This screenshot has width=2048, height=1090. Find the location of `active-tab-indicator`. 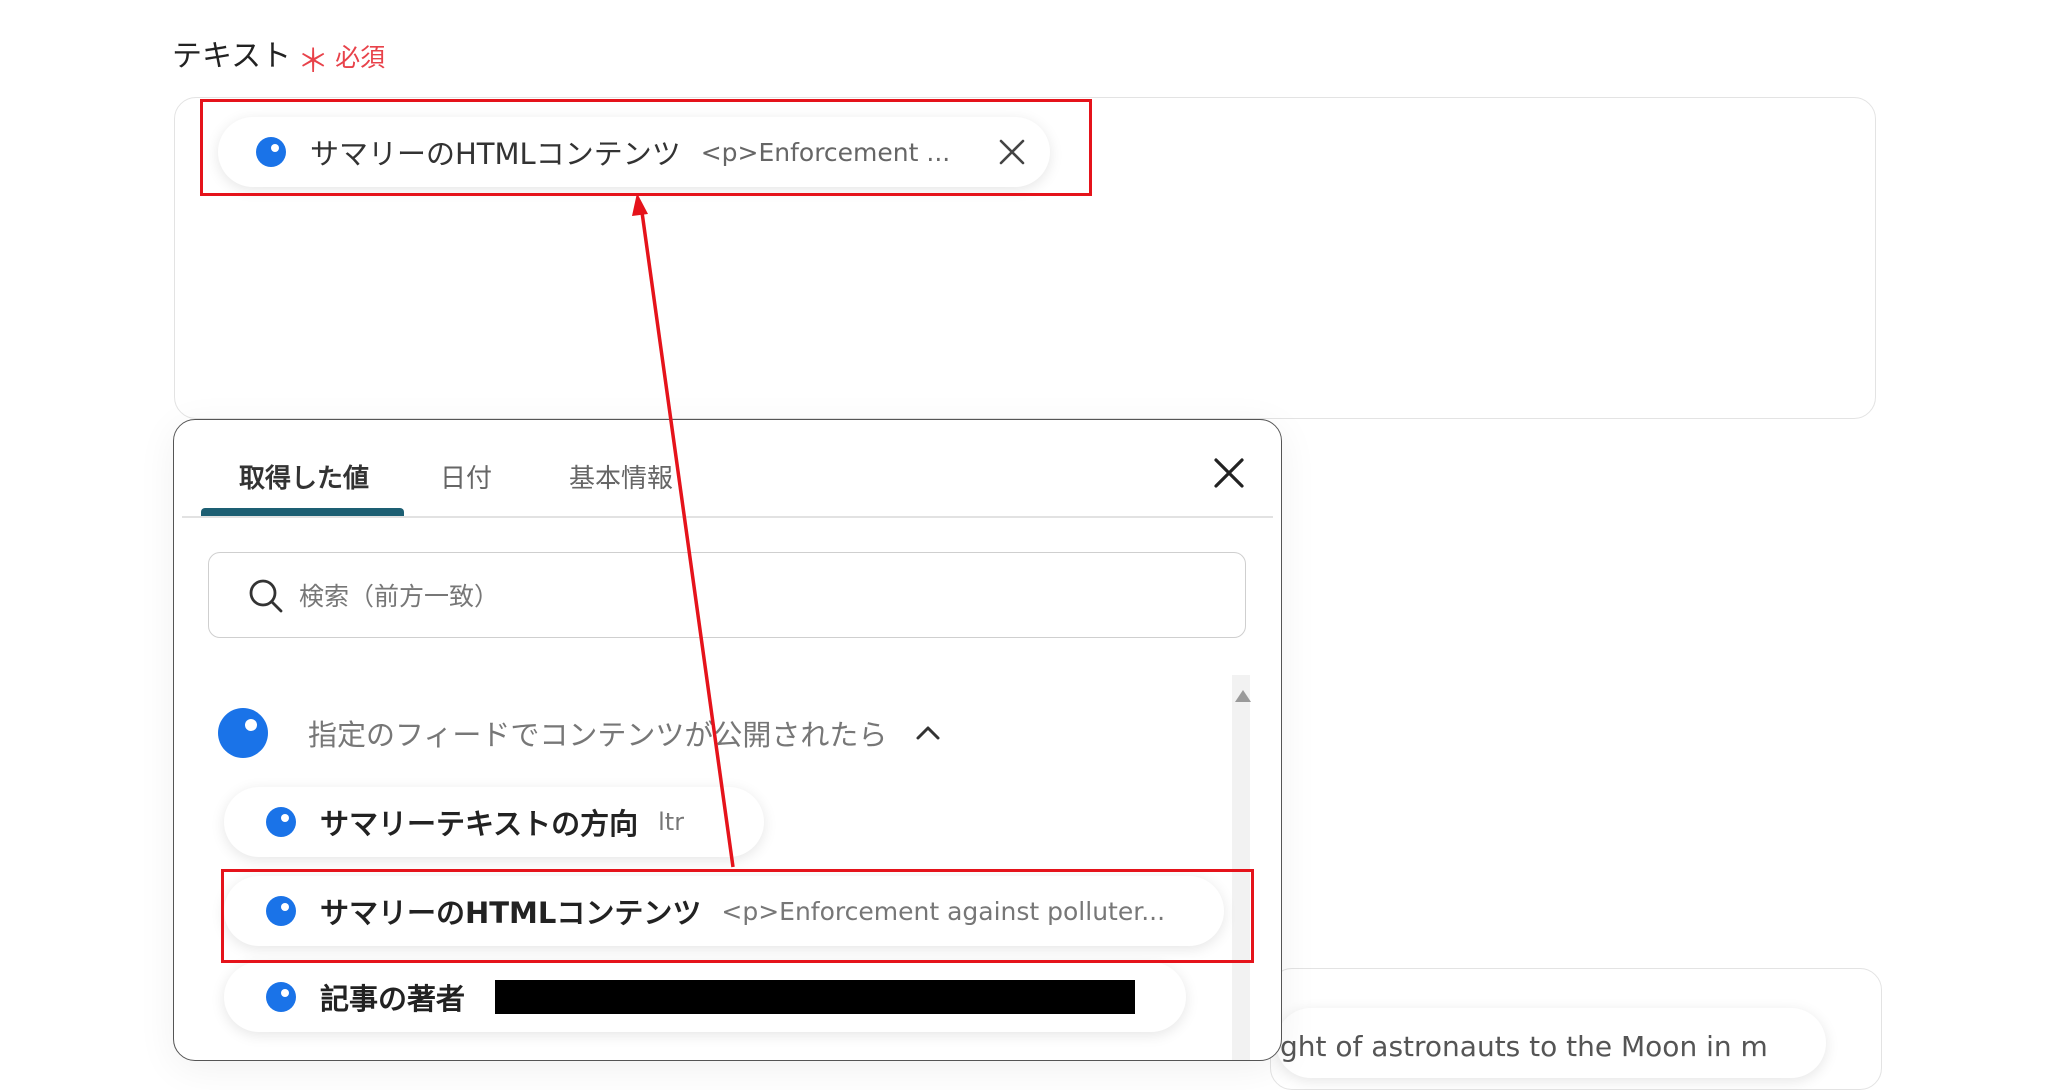

active-tab-indicator is located at coordinates (302, 512).